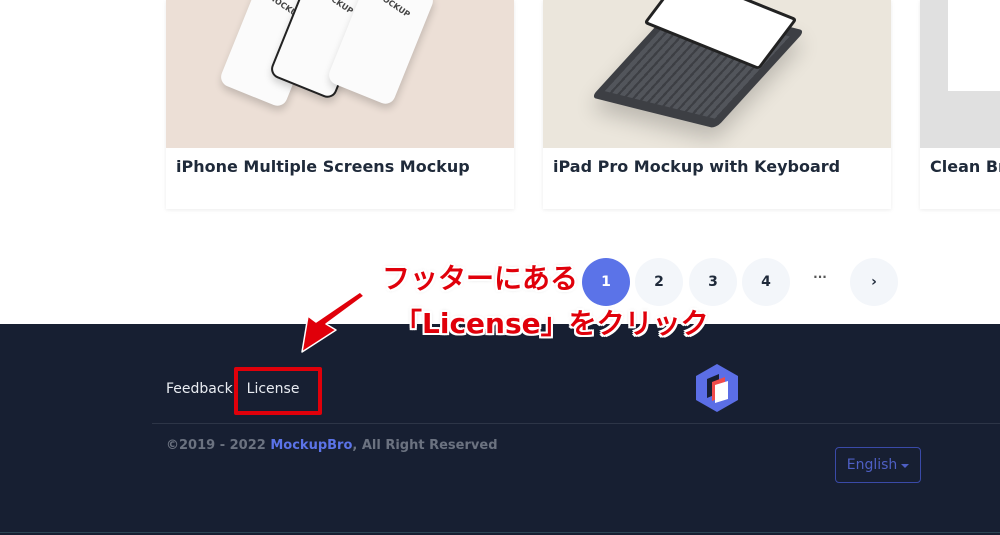  Describe the element at coordinates (551, 323) in the screenshot. I see `annotation-text-line2: 「License」をクリック` at that location.